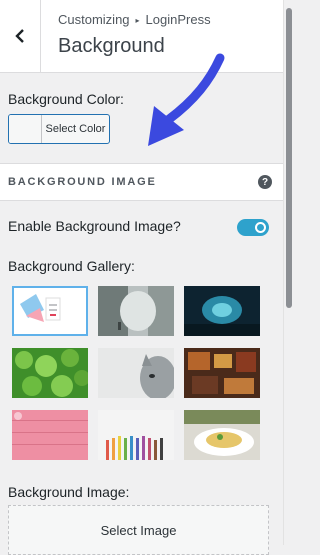 This screenshot has width=320, height=555. What do you see at coordinates (136, 435) in the screenshot?
I see `gallery-thumb-colored-pencils` at bounding box center [136, 435].